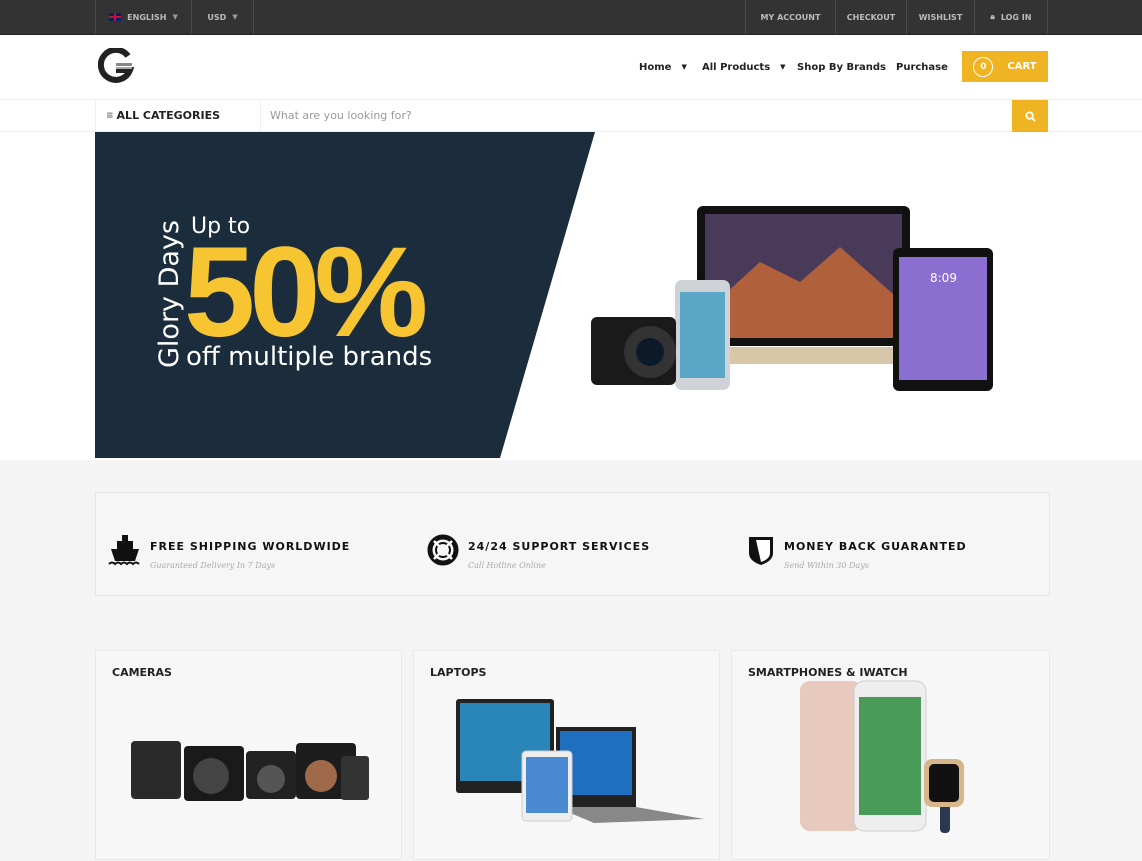 This screenshot has width=1142, height=861. I want to click on feature-item: MONEY BACK GUARANTED Send Within 30 Days, so click(856, 551).